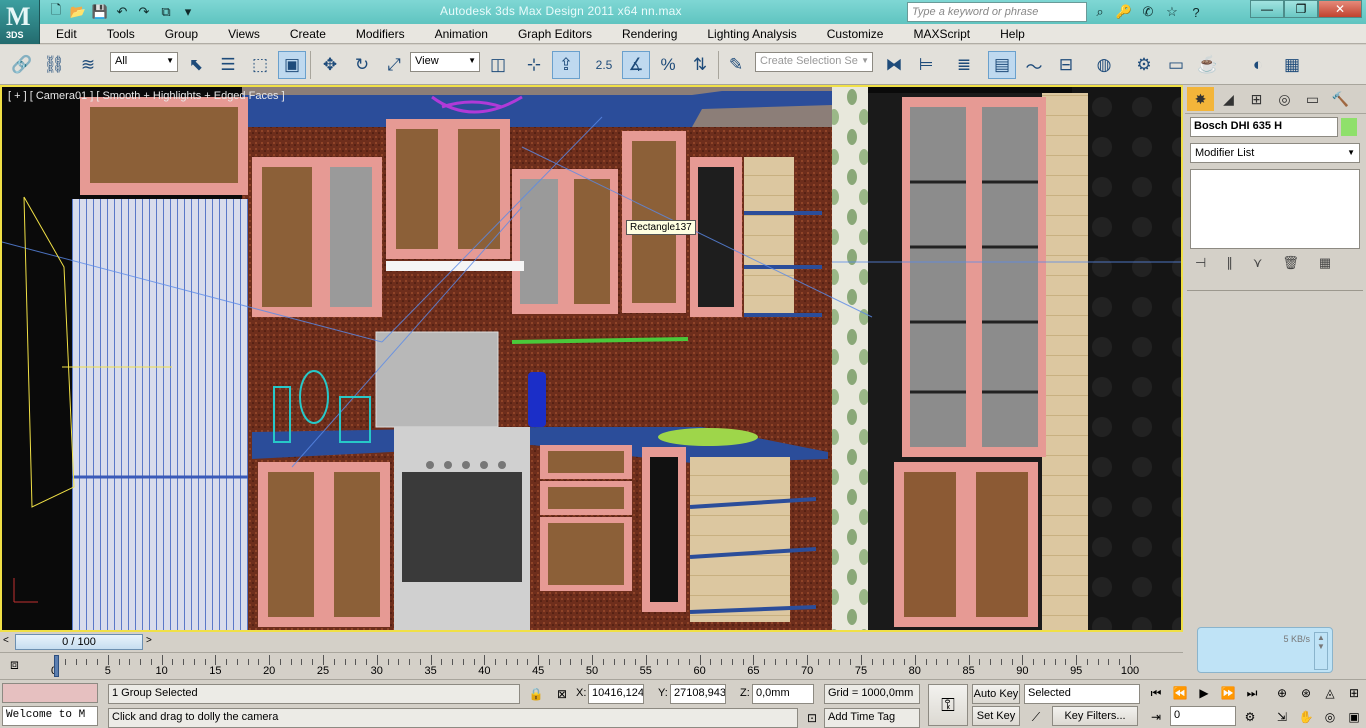 The image size is (1366, 728). I want to click on object-name-field: Bosch DHI 635 H, so click(1264, 127).